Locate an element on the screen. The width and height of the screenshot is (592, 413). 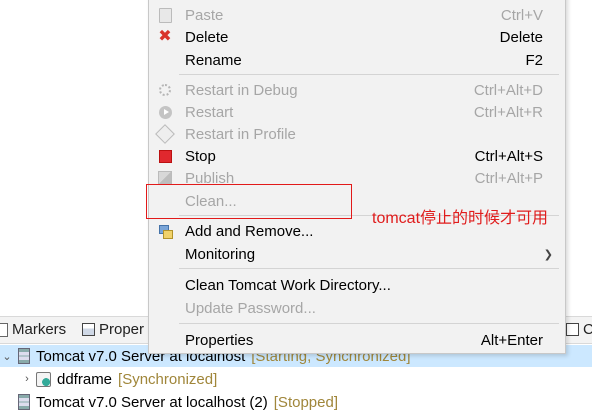
server-icon is located at coordinates (24, 356).